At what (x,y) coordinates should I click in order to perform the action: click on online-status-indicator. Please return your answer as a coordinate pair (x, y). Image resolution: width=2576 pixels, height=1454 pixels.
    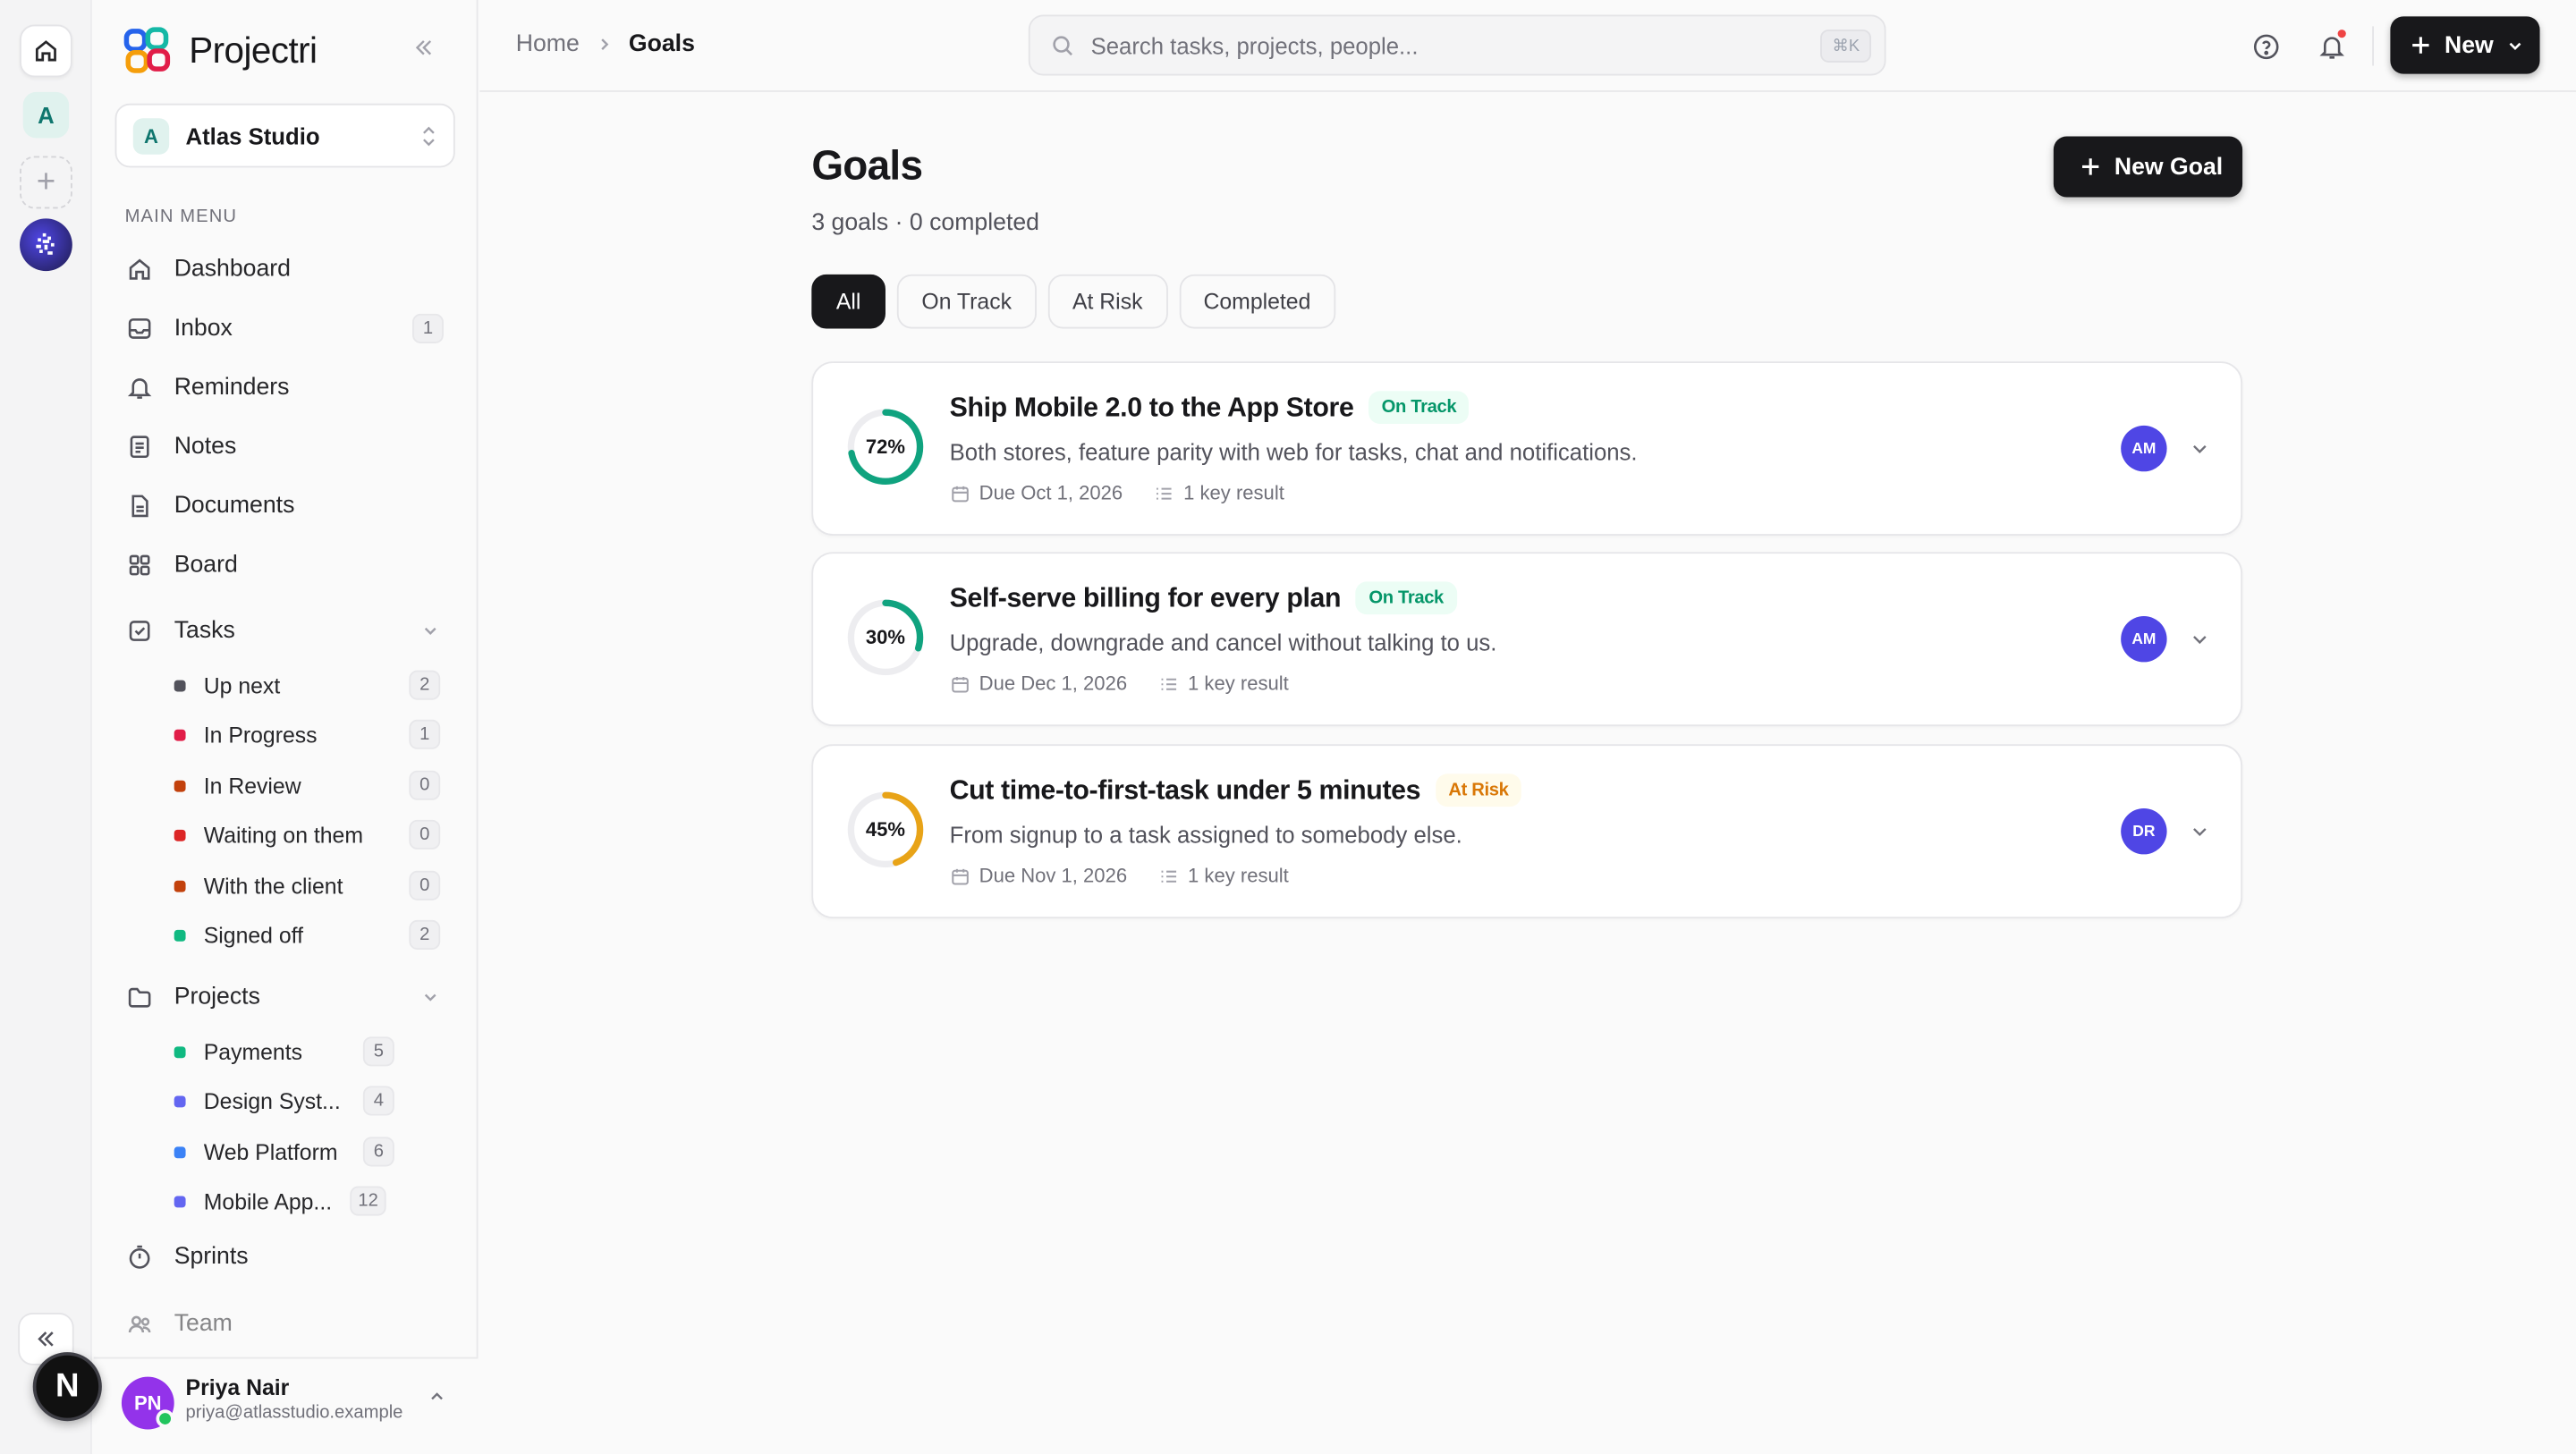
    Looking at the image, I should click on (165, 1418).